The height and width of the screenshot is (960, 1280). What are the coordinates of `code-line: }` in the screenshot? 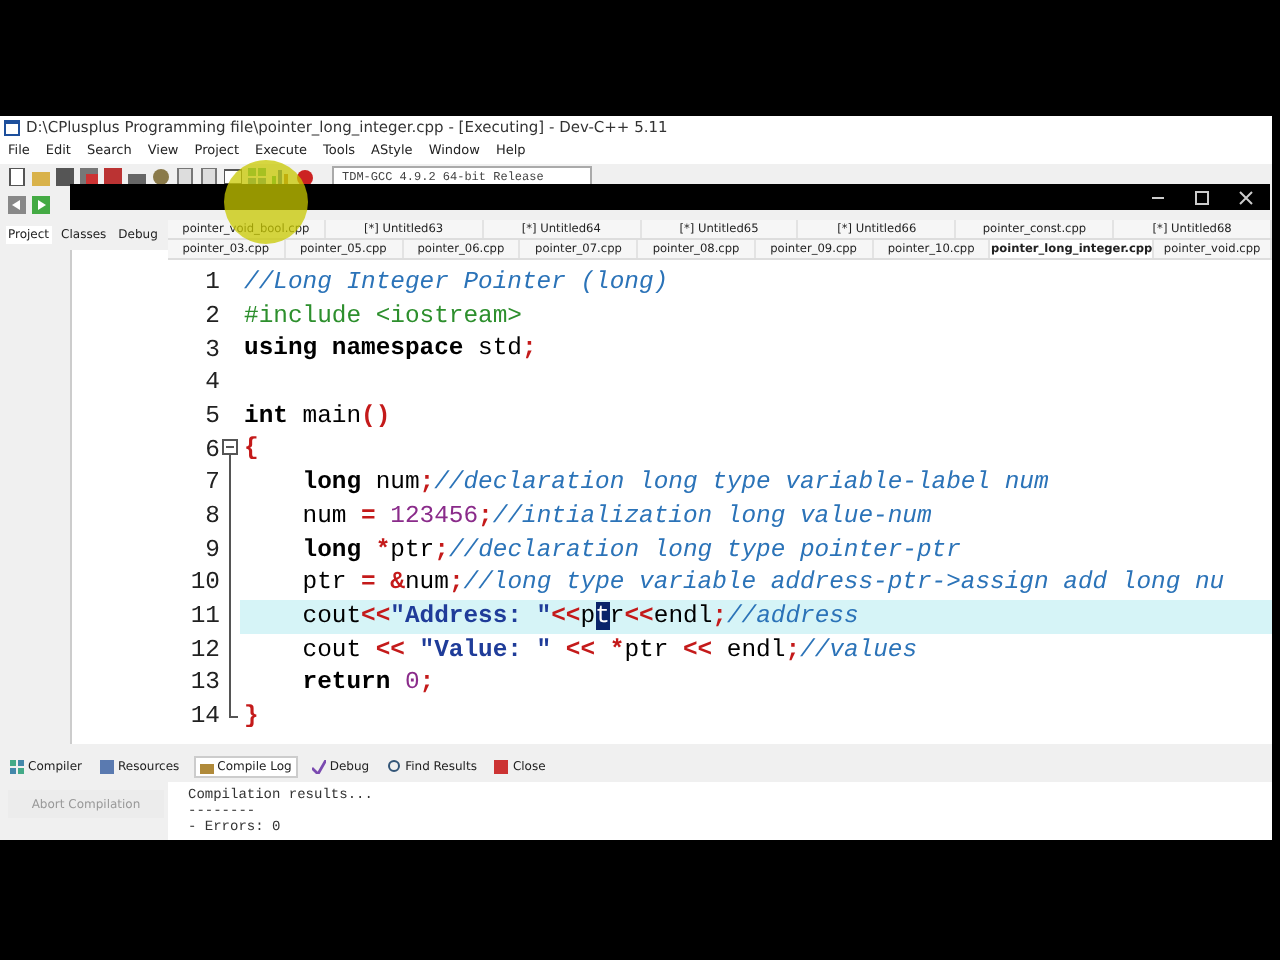 It's located at (251, 716).